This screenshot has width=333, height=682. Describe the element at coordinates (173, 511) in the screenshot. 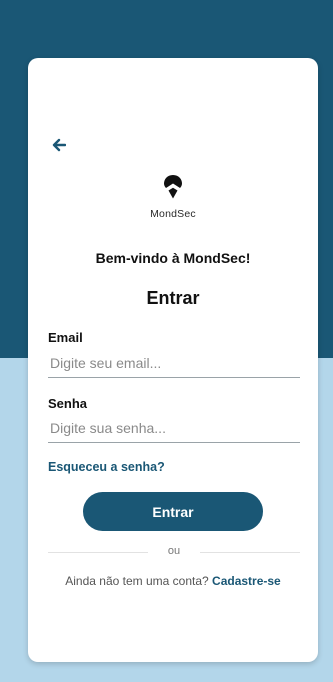

I see `login-button: Entrar` at that location.